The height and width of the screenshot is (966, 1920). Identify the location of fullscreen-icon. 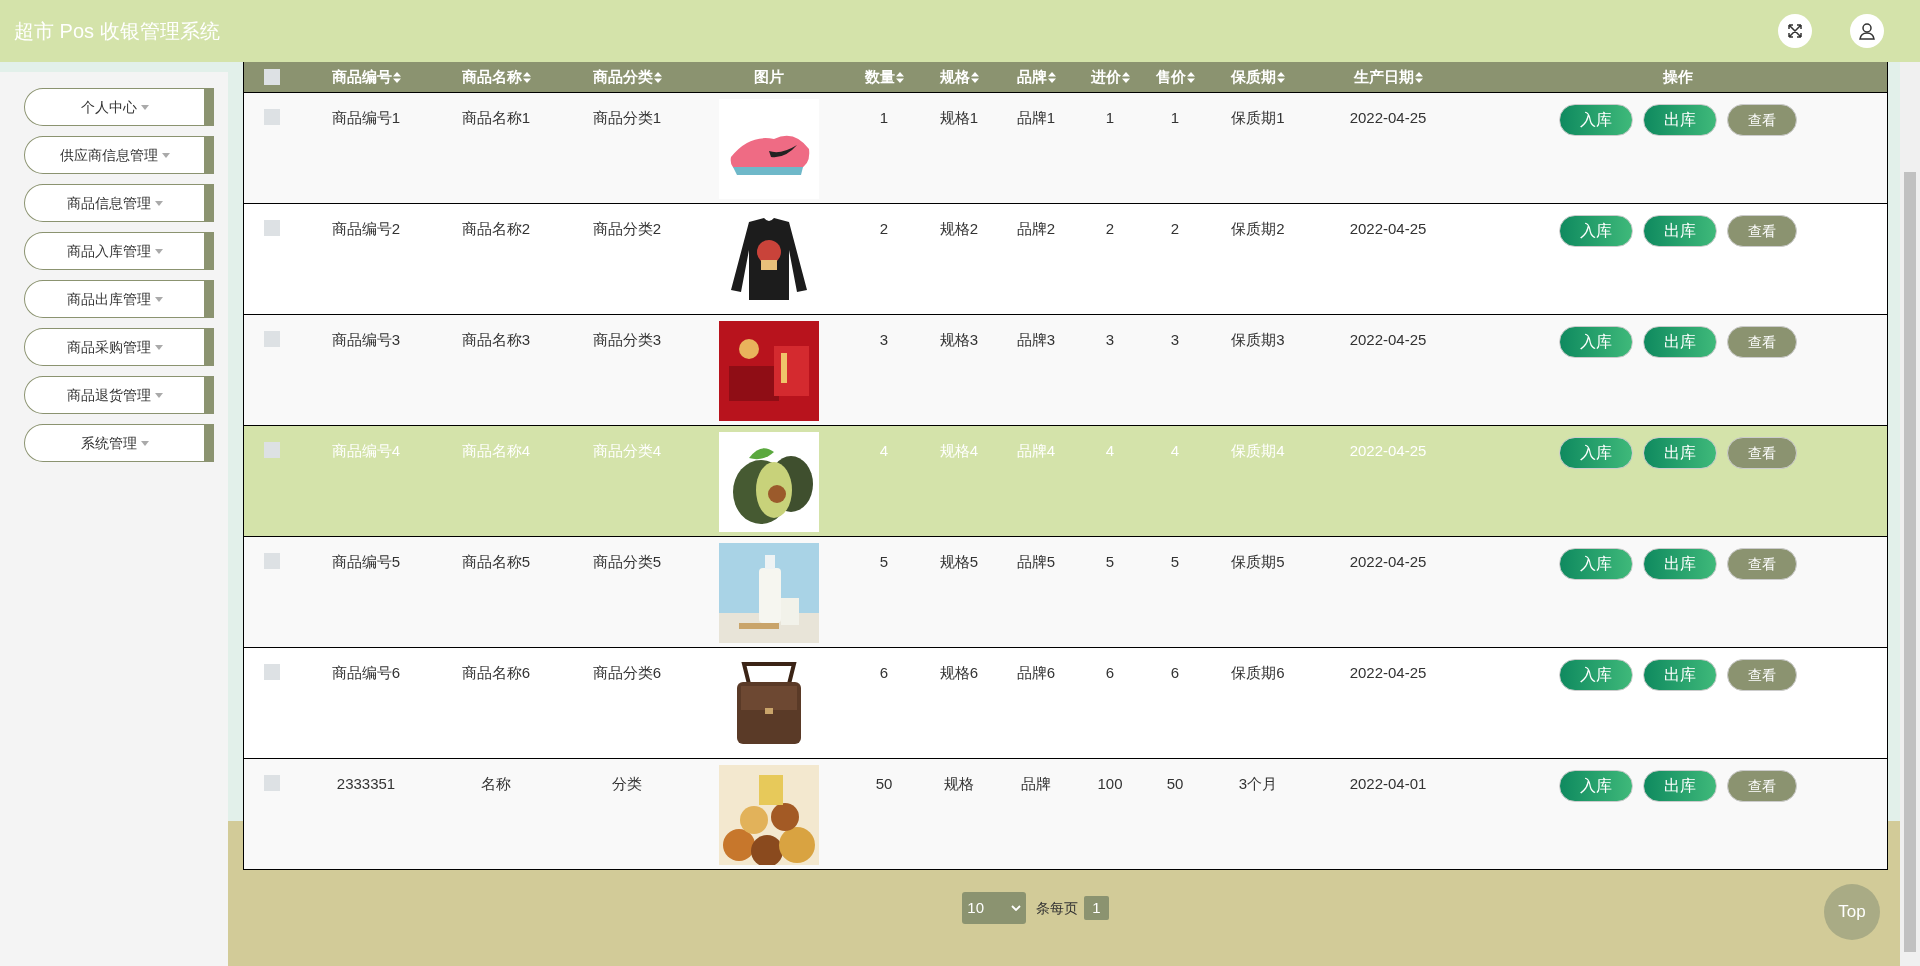
(1795, 31).